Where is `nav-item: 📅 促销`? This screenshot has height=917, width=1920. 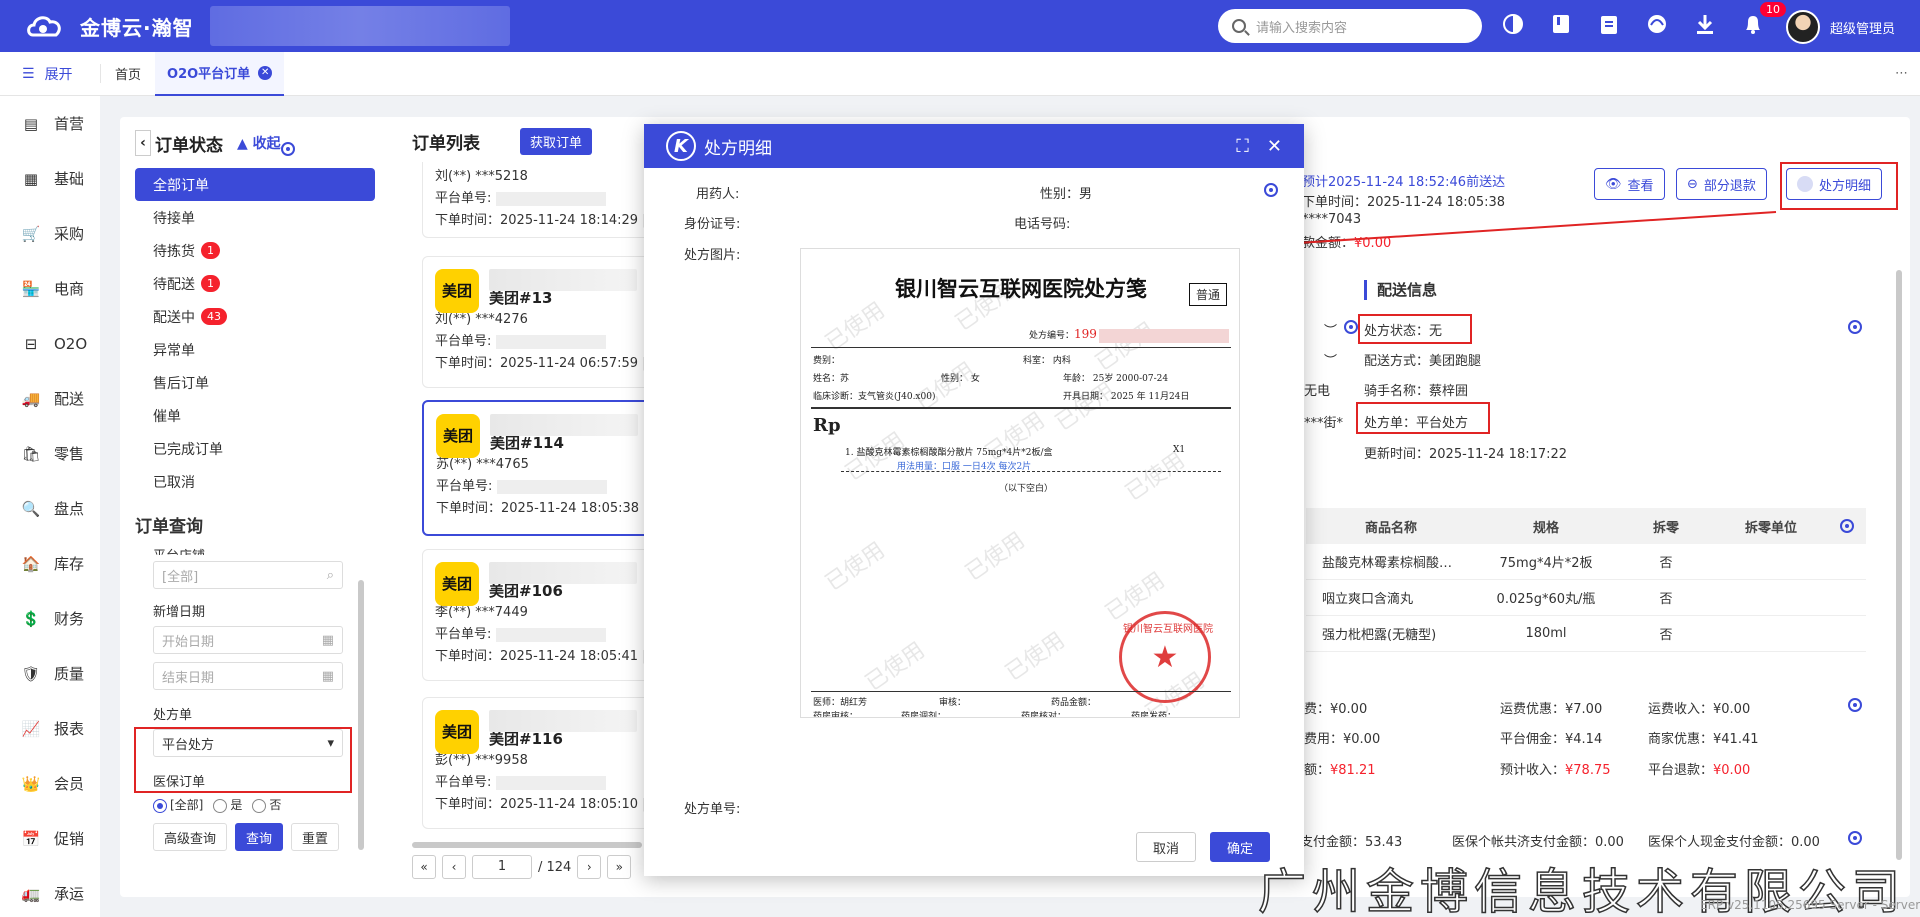
nav-item: 📅 促销 is located at coordinates (50, 838).